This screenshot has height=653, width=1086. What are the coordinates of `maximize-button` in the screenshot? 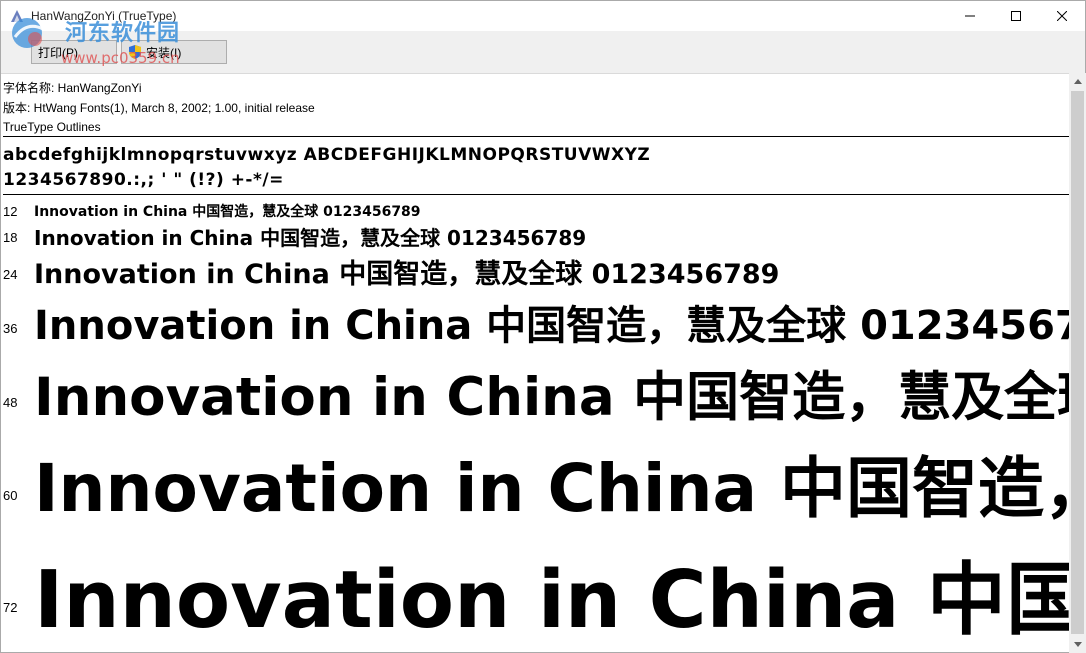 It's located at (1016, 16).